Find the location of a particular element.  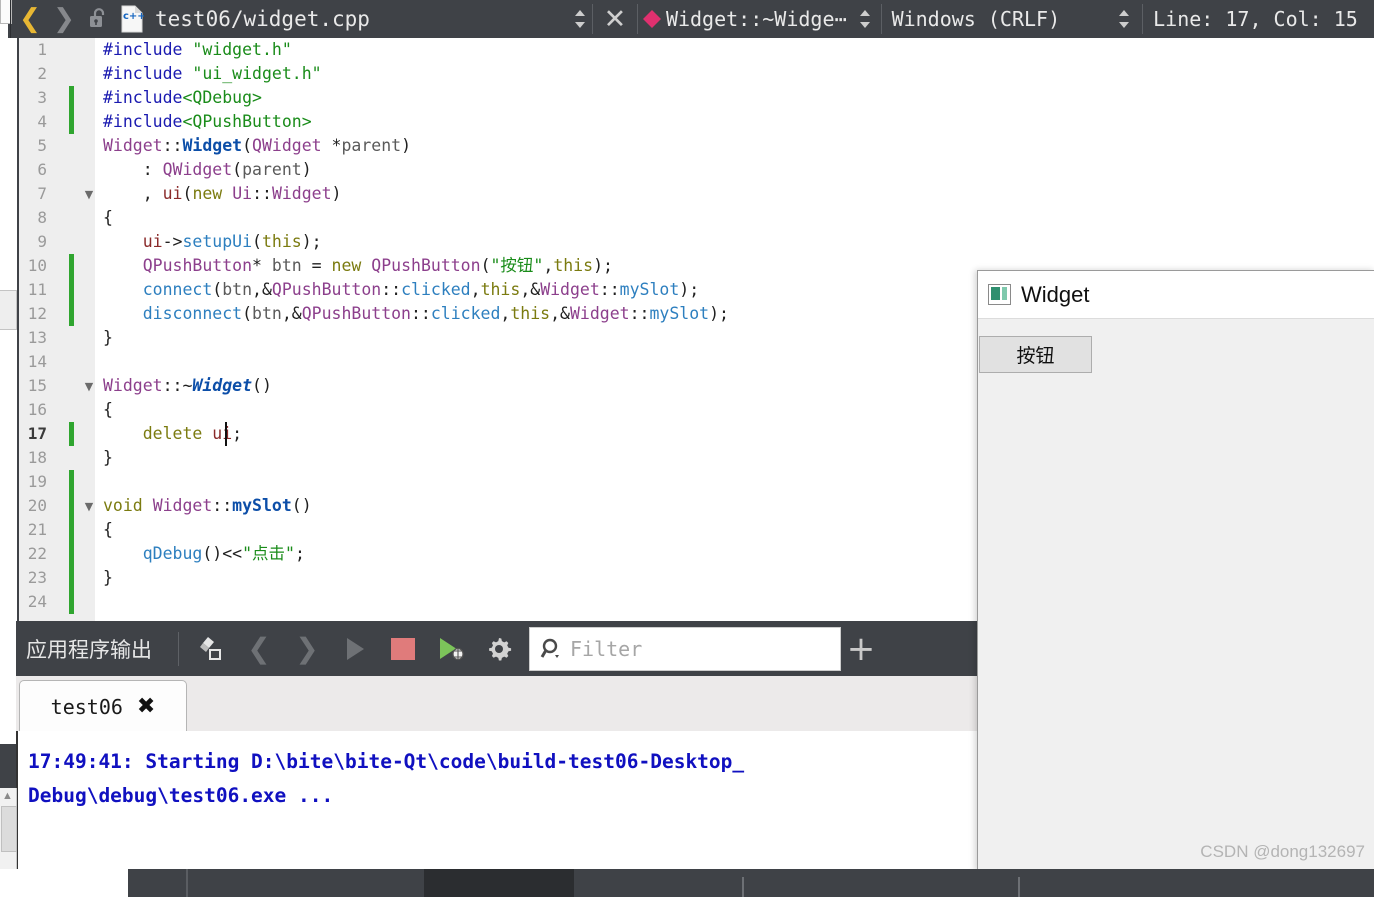

widget-window-title: Widget is located at coordinates (1055, 294).